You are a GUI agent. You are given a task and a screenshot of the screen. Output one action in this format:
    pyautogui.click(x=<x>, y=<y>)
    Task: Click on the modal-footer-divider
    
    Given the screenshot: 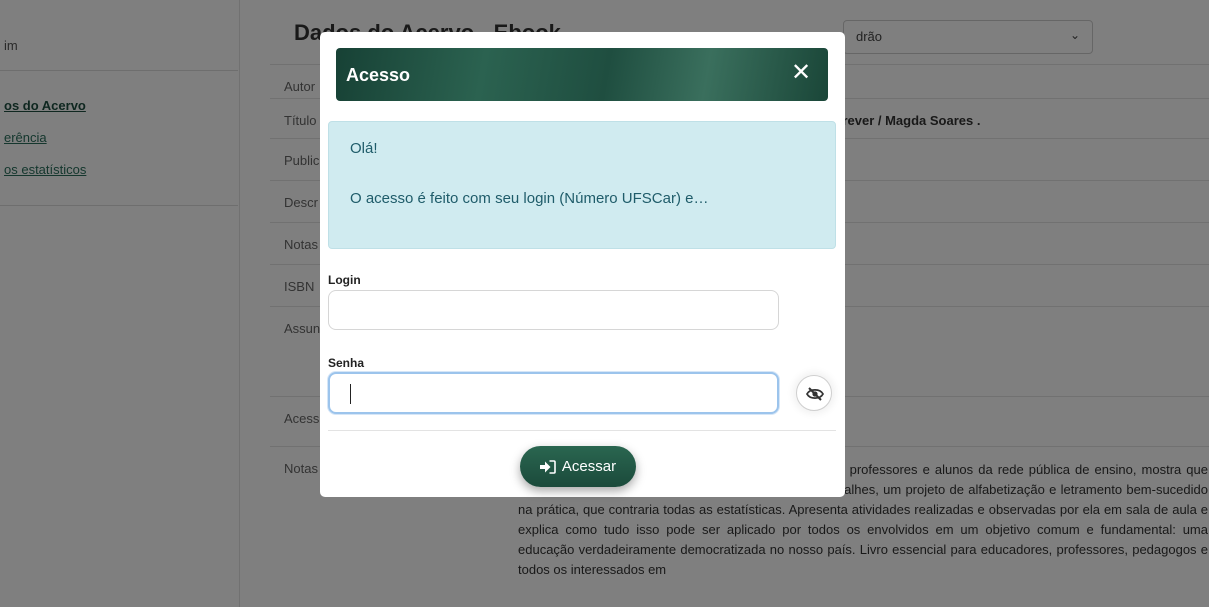 What is the action you would take?
    pyautogui.click(x=582, y=430)
    